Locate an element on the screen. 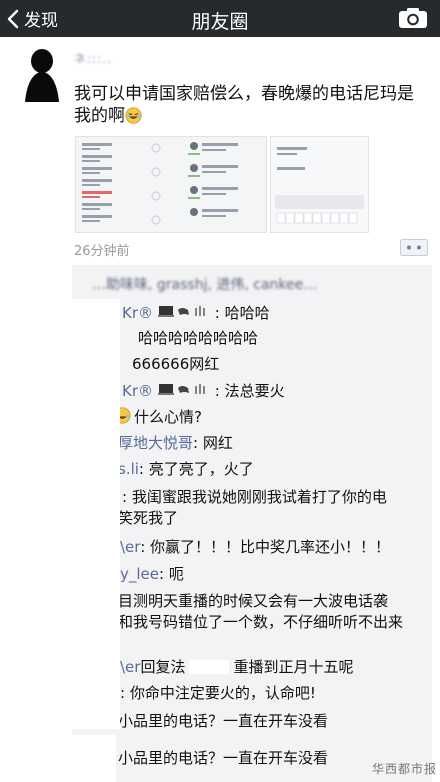  comment-text: 666666网红 is located at coordinates (176, 364).